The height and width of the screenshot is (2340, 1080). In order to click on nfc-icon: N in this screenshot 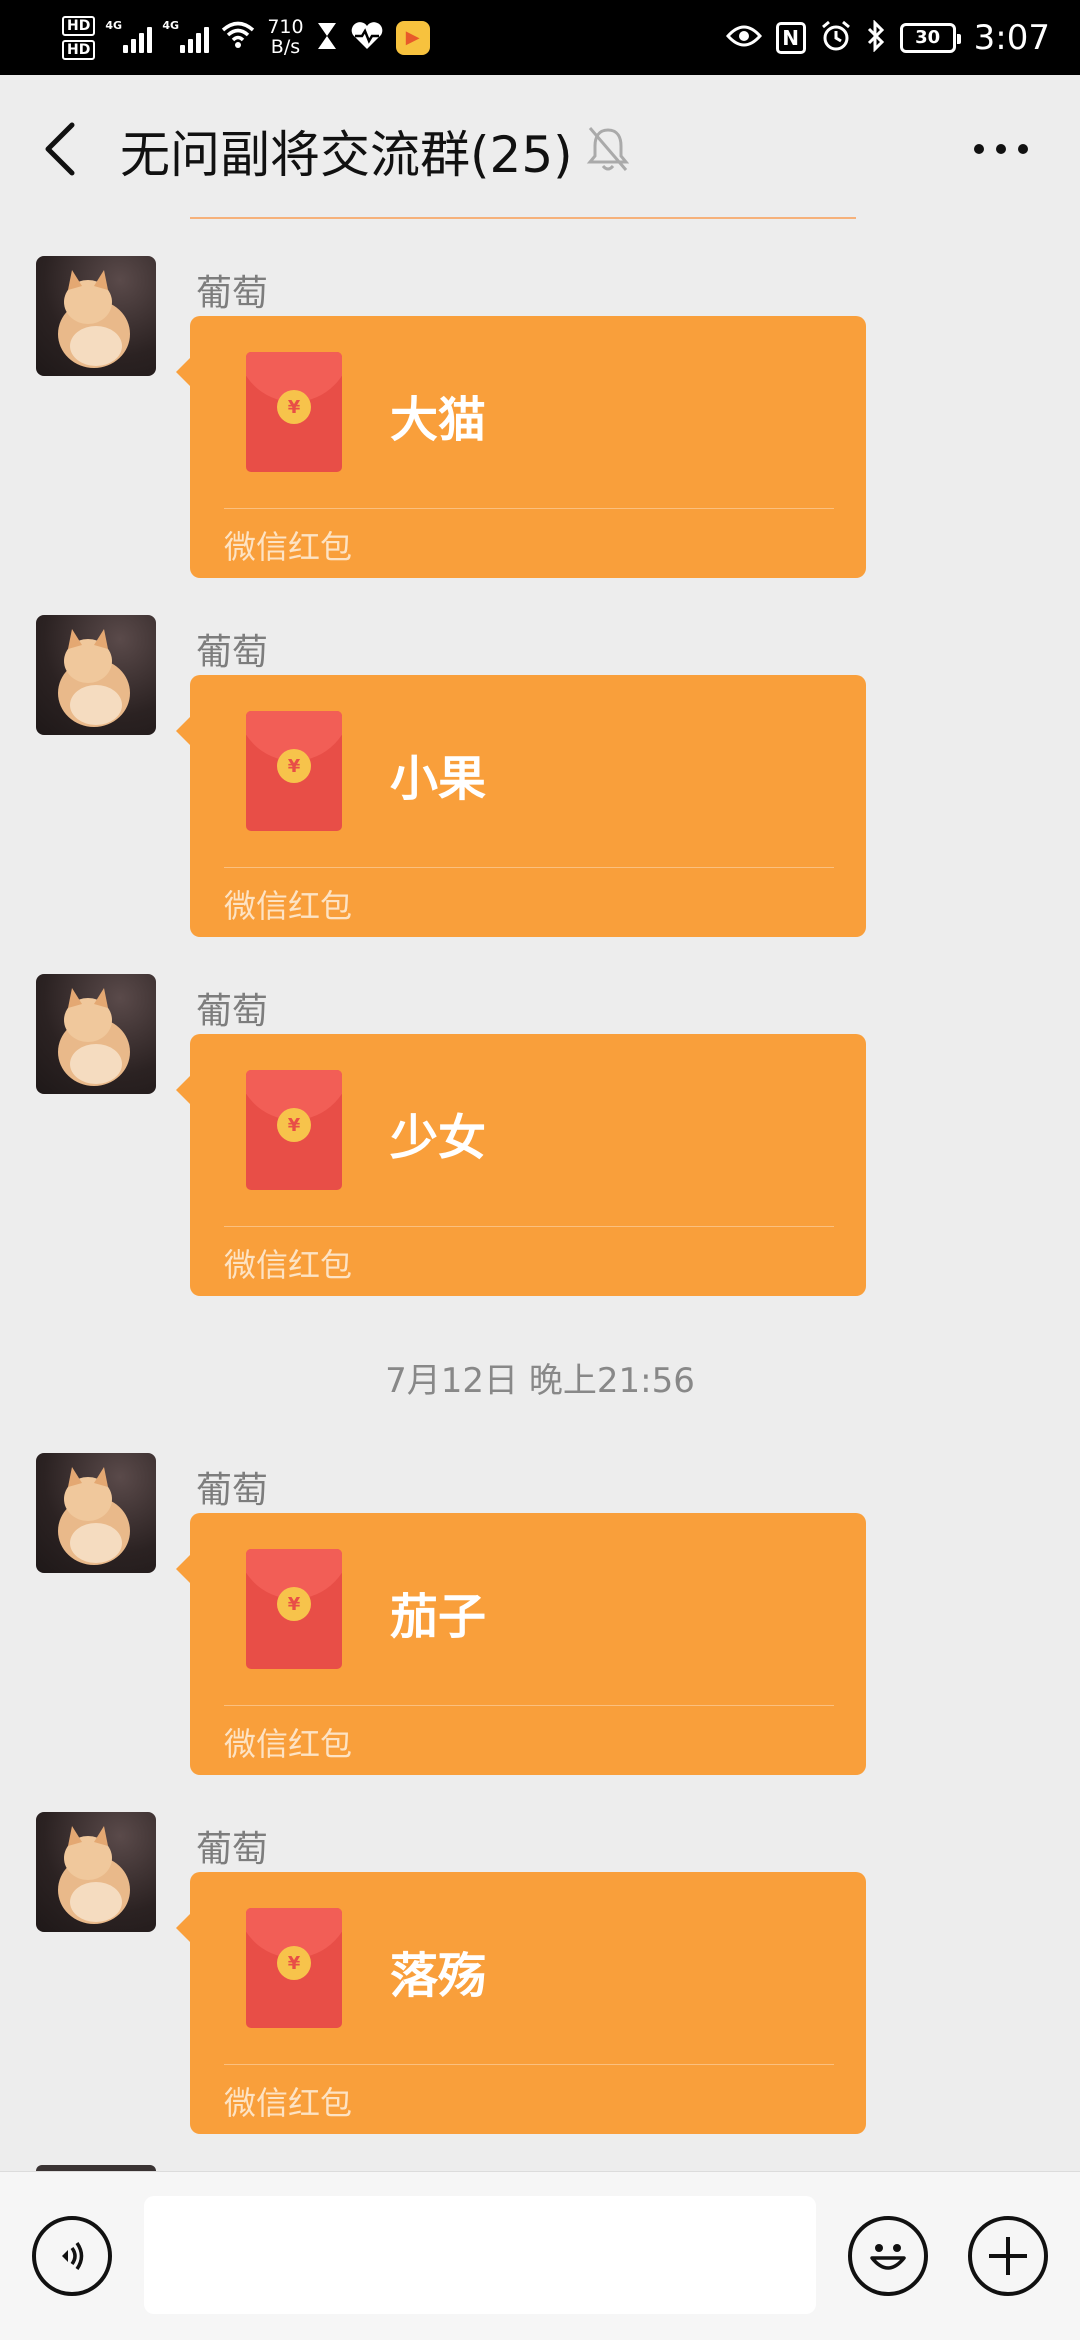, I will do `click(790, 37)`.